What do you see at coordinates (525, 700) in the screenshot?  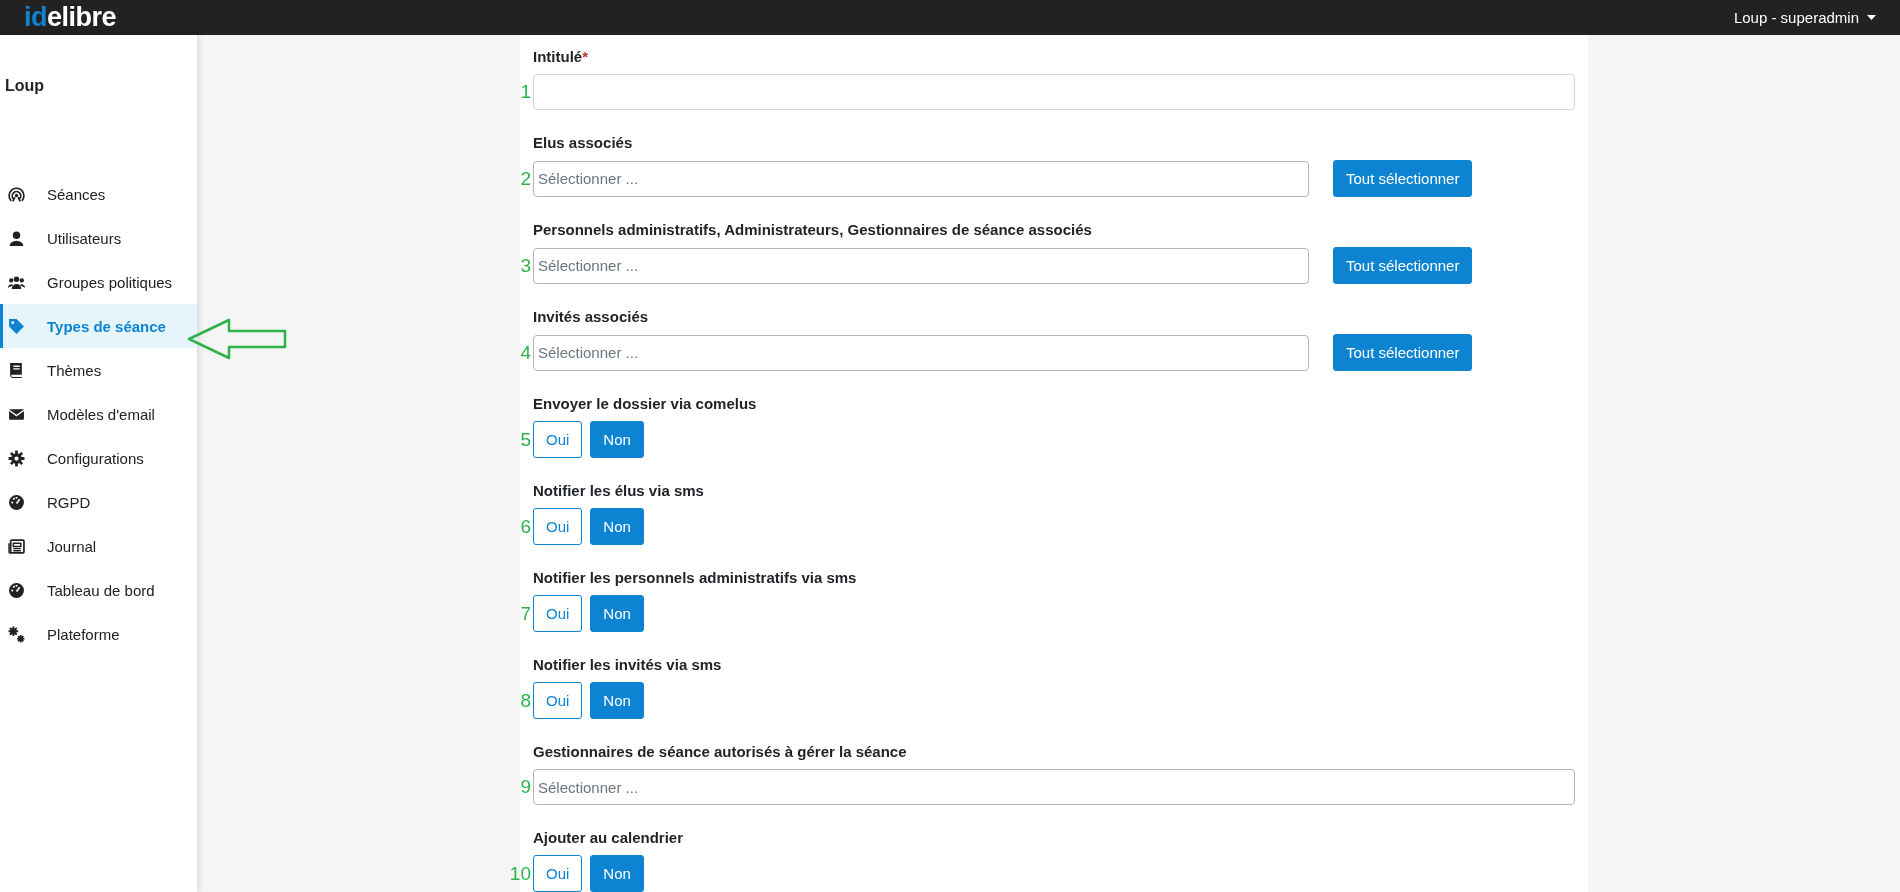 I see `annotation-number: 8` at bounding box center [525, 700].